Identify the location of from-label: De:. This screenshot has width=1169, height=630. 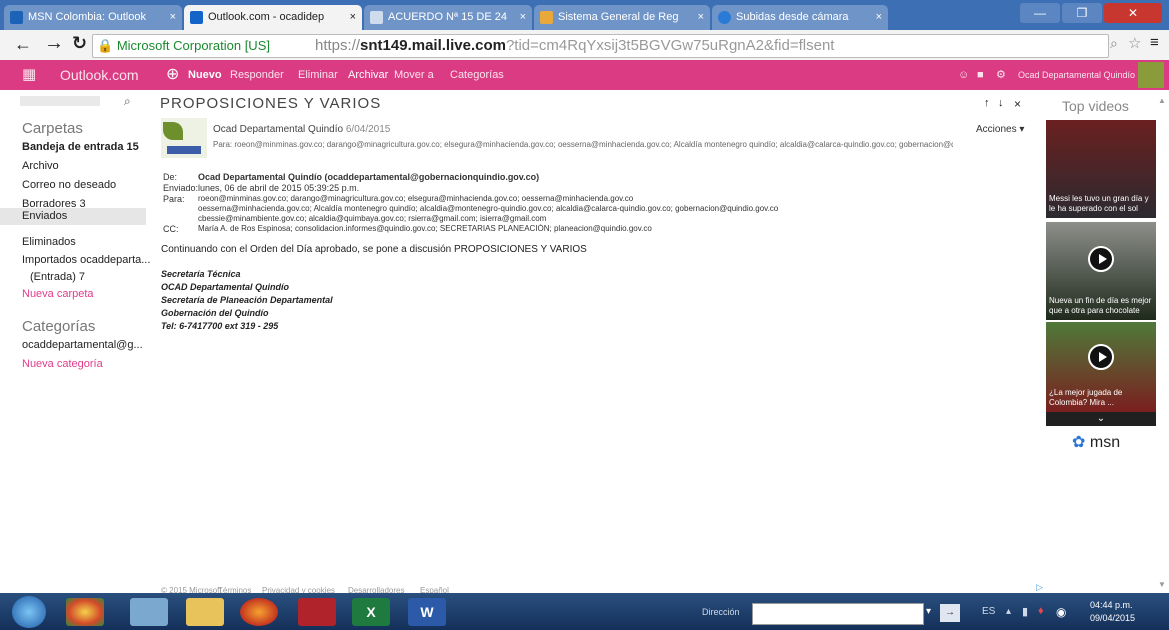
(170, 177).